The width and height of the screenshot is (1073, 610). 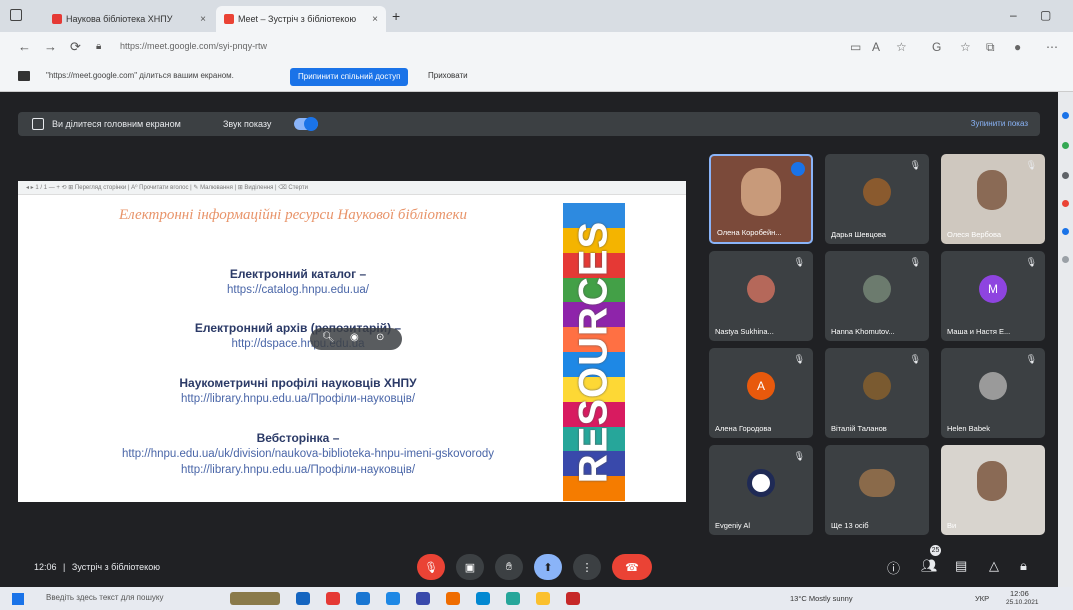 What do you see at coordinates (1045, 15) in the screenshot?
I see `maximize-button: ▢` at bounding box center [1045, 15].